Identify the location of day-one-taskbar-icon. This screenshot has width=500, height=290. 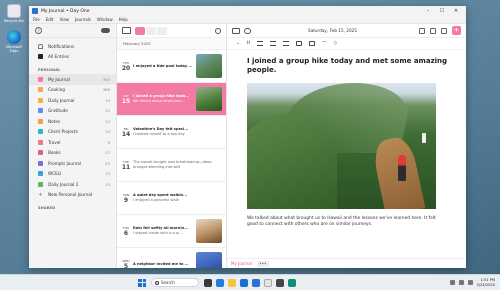
(256, 282).